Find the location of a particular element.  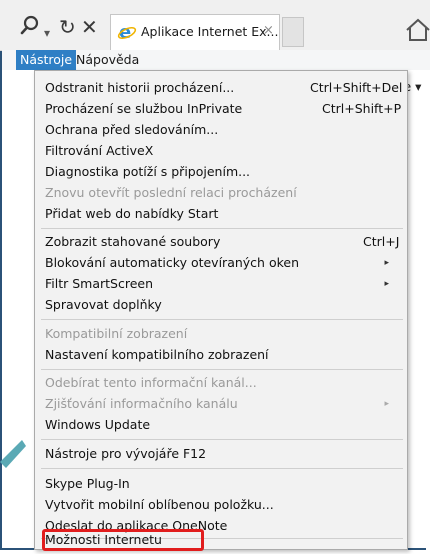

menu-item-label: Znovu otevřít poslední relaci procházení is located at coordinates (171, 192).